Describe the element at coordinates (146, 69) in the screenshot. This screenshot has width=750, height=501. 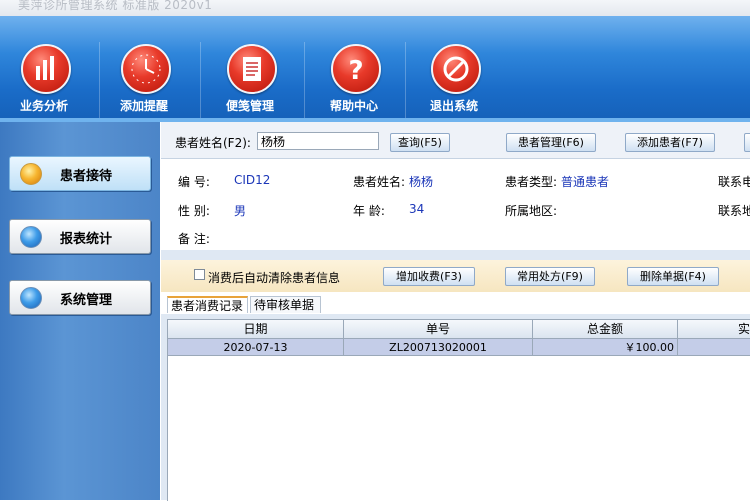
I see `clock-icon` at that location.